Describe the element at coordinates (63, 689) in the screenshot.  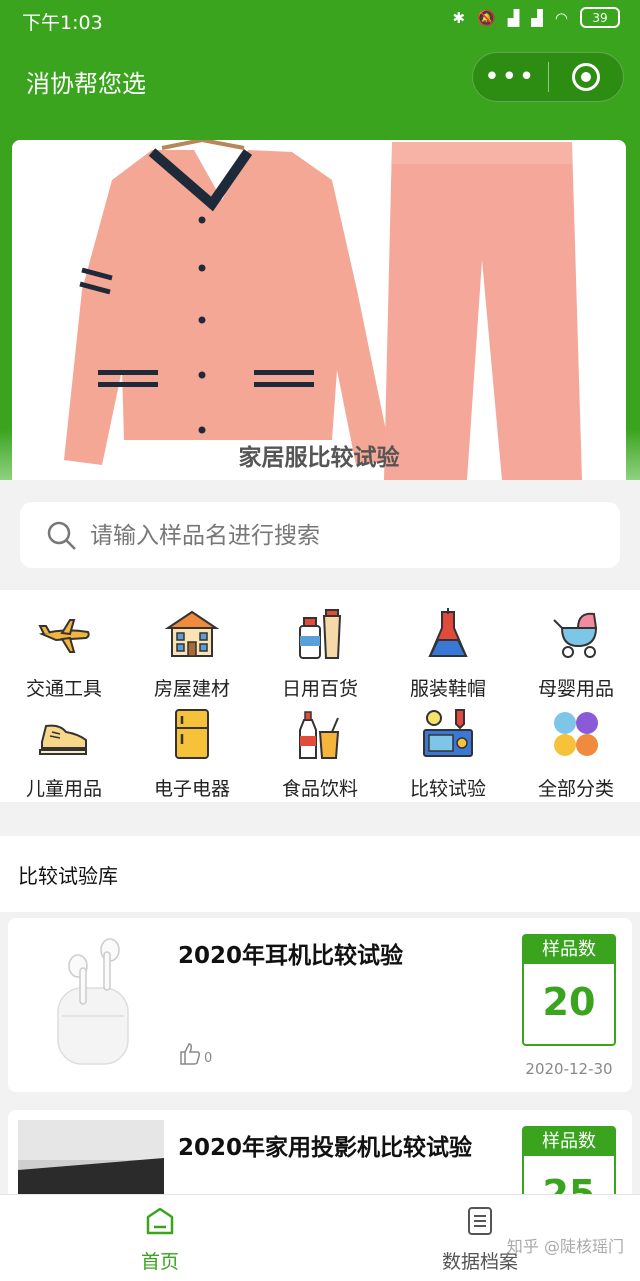
I see `category-label: 交通工具` at that location.